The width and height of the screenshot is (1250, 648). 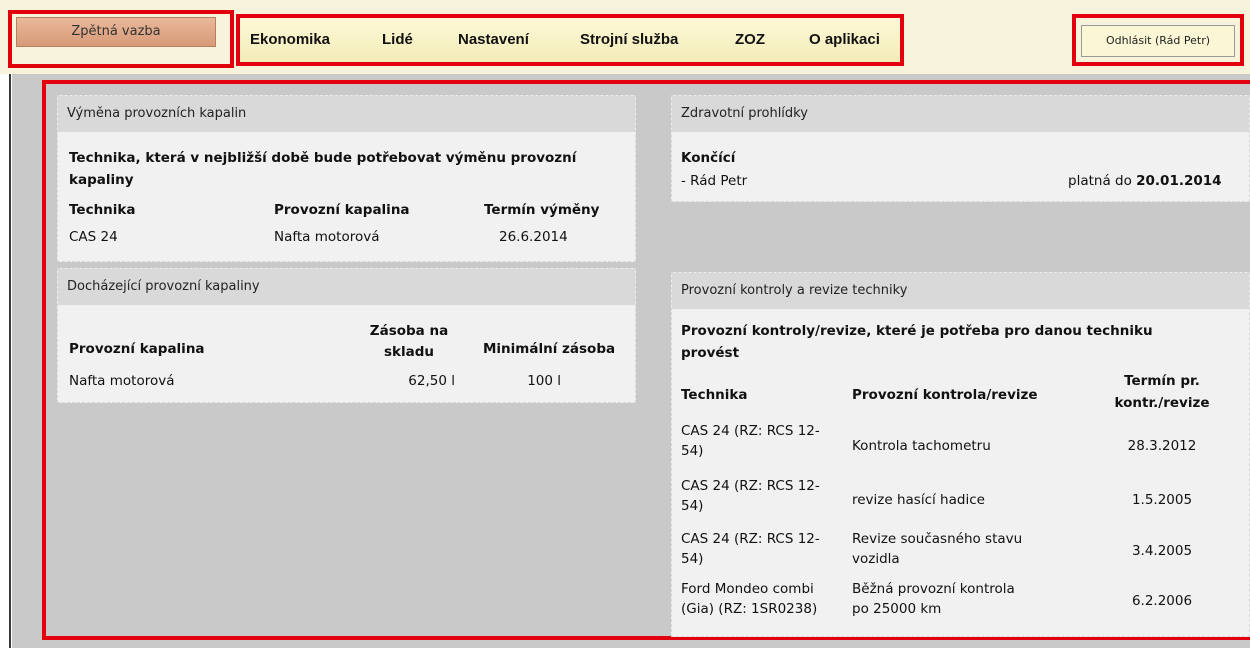 I want to click on valid-prefix: platná do, so click(x=1100, y=181).